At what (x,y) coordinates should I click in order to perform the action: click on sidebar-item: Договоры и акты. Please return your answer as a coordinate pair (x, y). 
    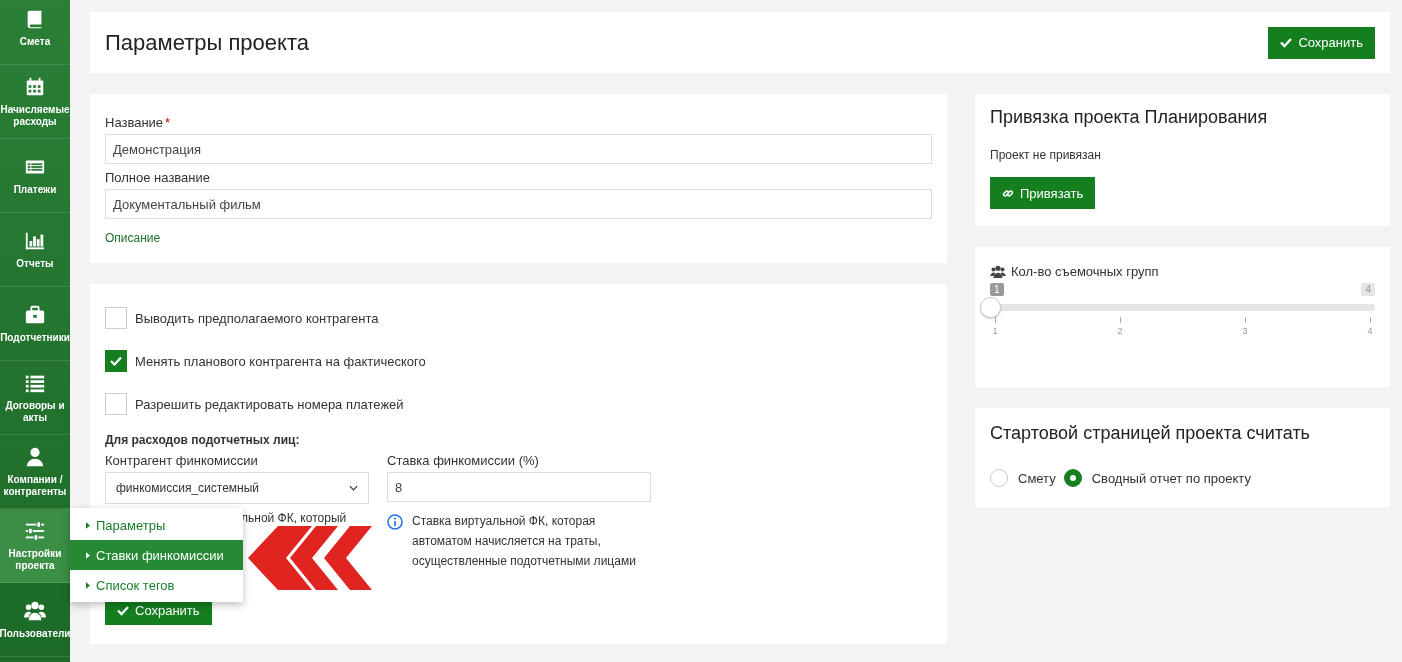
    Looking at the image, I should click on (35, 398).